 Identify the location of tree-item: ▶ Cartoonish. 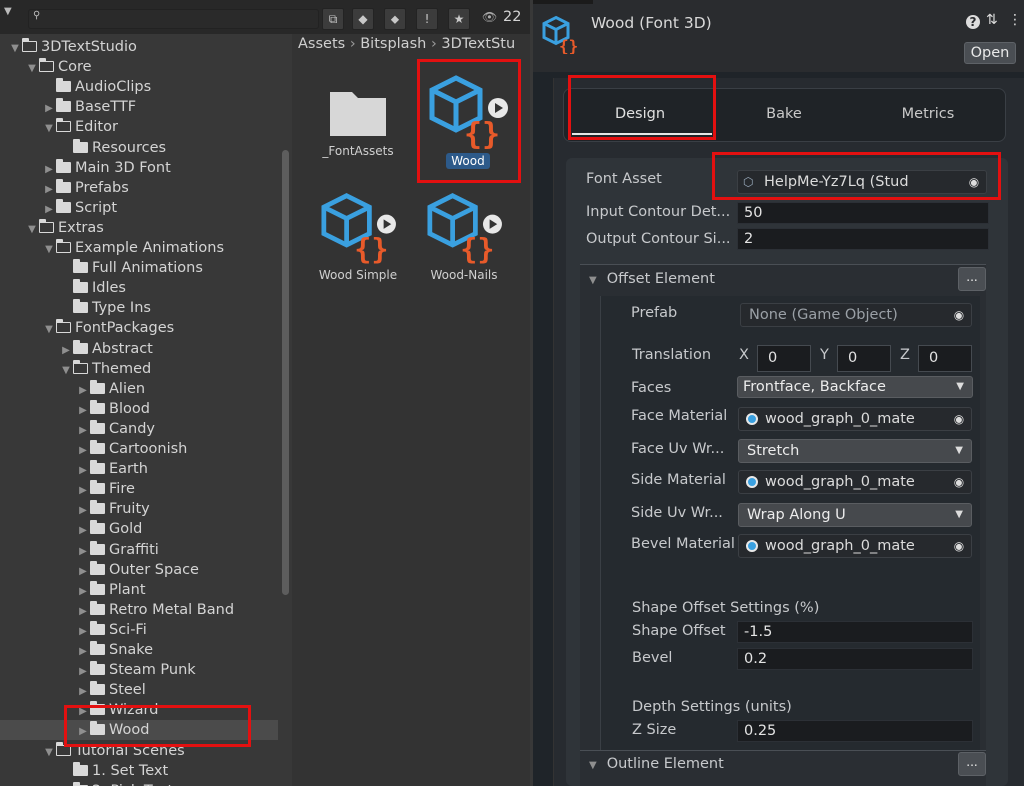
(139, 449).